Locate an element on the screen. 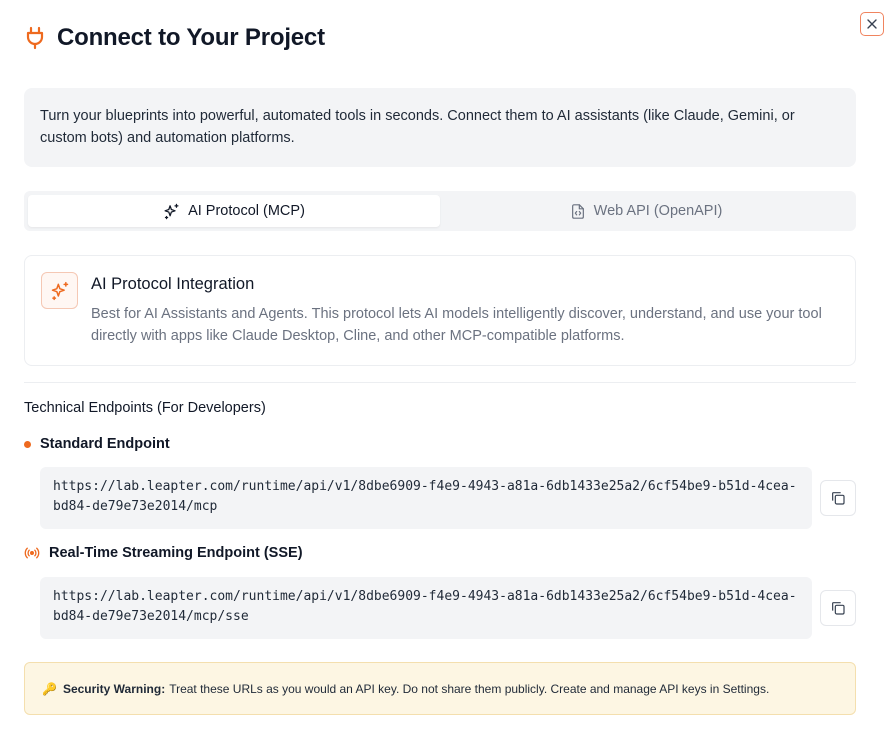 The height and width of the screenshot is (756, 896). tab-bar: AI Protocol (MCP) Web API (OpenAPI) is located at coordinates (440, 211).